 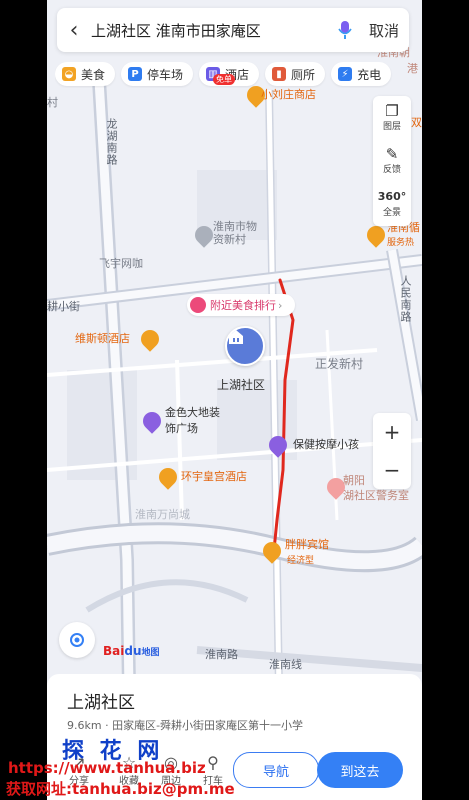 I want to click on map-label: 村, so click(x=52, y=102).